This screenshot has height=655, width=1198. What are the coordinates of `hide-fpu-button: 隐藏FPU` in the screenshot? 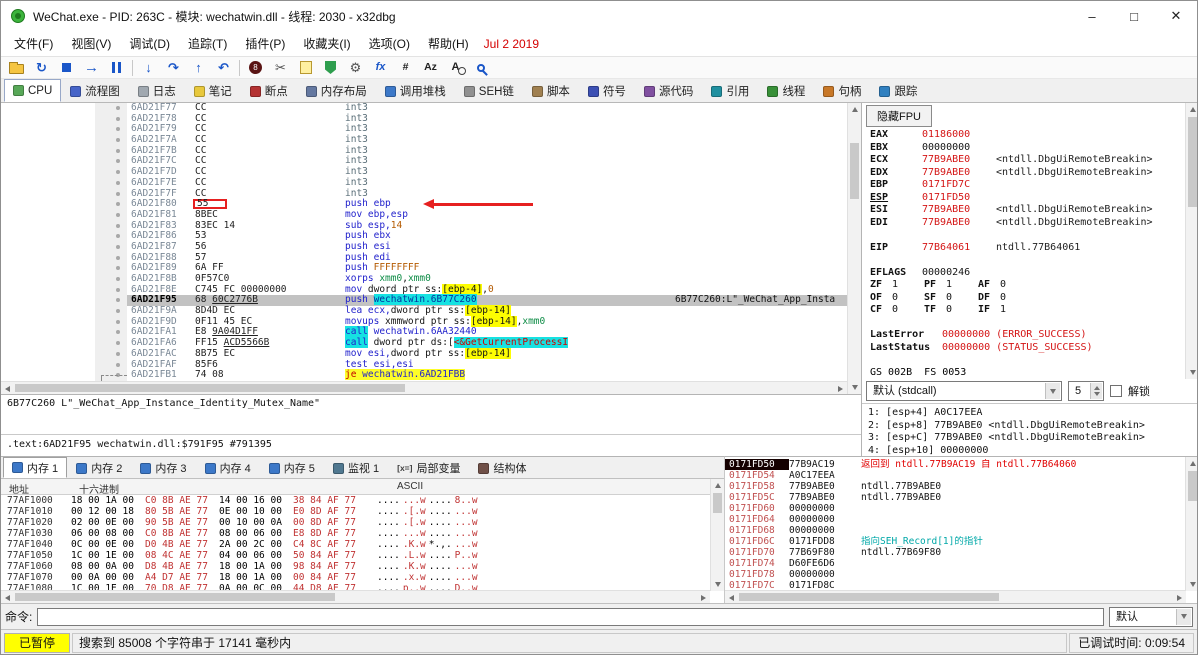 It's located at (899, 116).